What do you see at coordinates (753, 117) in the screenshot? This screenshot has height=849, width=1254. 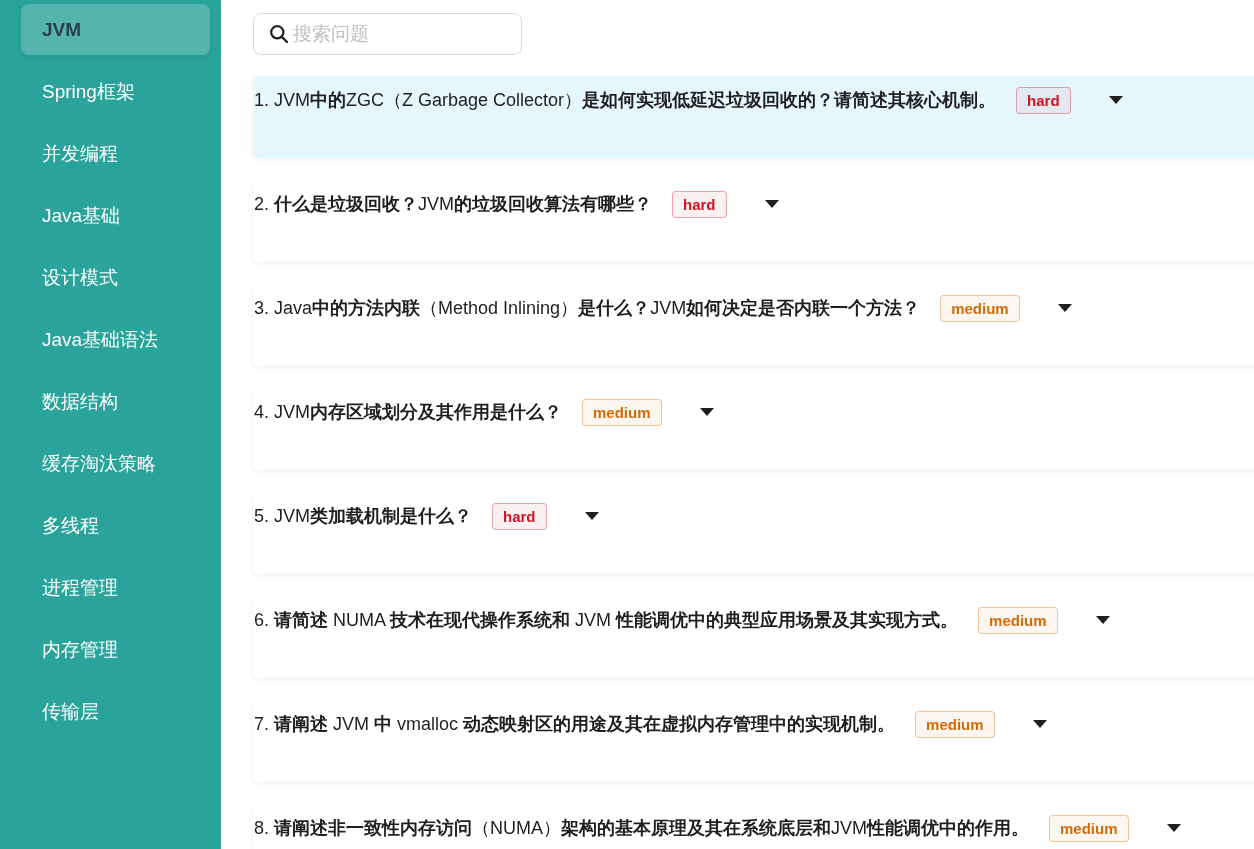 I see `question-card: 1. JVM中的ZGC（Z Garbage Collector）是如何实现低延迟垃圾回收的？请简述其核心机制。 hard` at bounding box center [753, 117].